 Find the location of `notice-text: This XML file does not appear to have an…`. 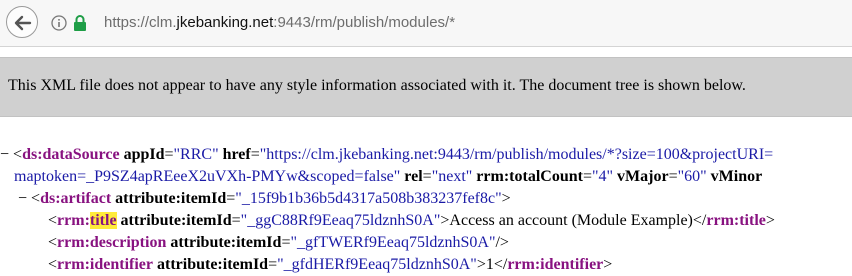

notice-text: This XML file does not appear to have an… is located at coordinates (377, 85).